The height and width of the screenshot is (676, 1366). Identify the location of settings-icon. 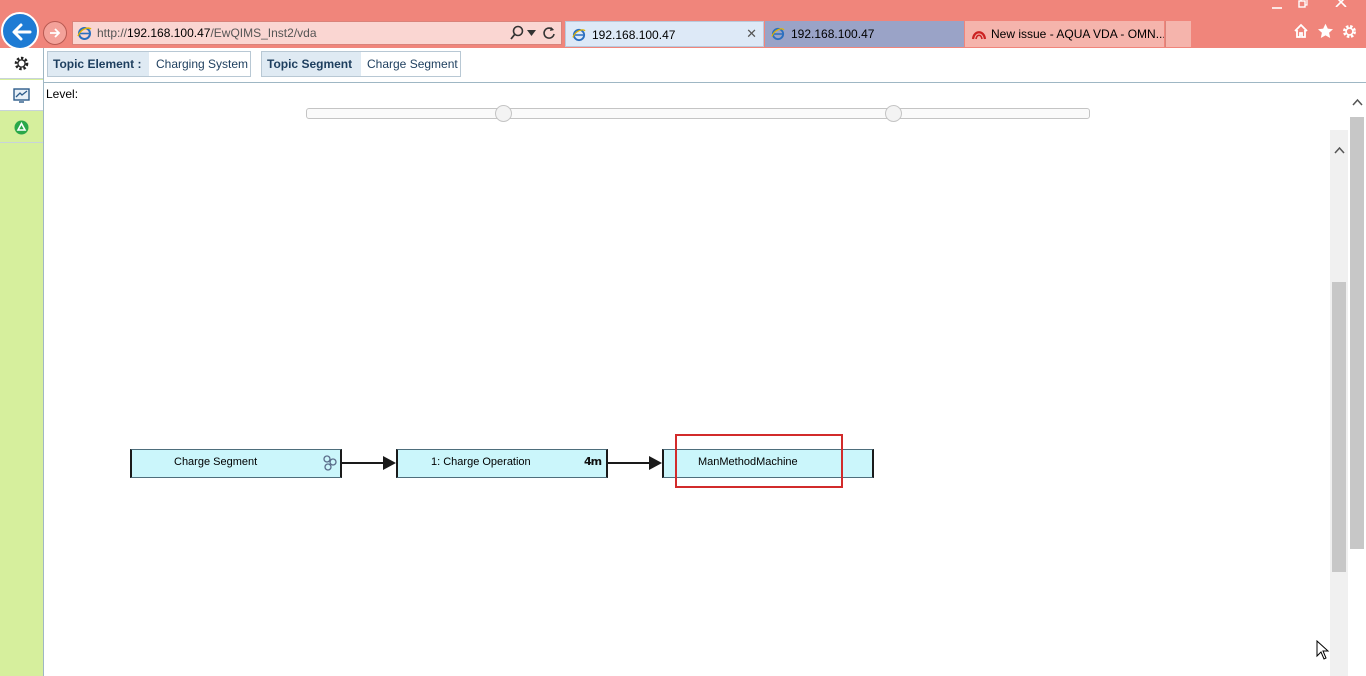
(21, 63).